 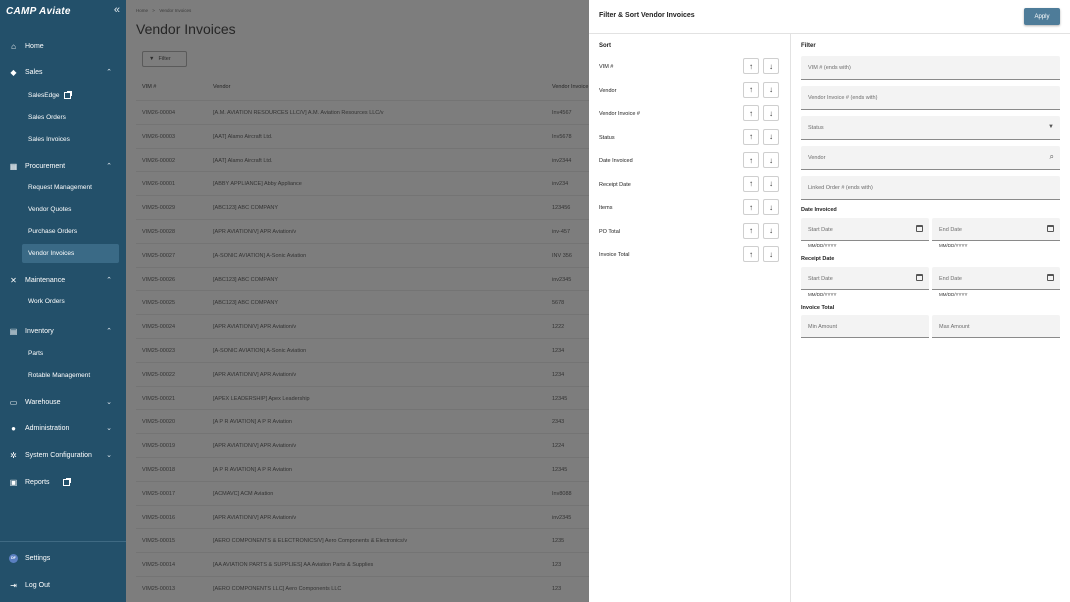 I want to click on sidebar-item-purchase-orders: Purchase Orders, so click(x=70, y=231).